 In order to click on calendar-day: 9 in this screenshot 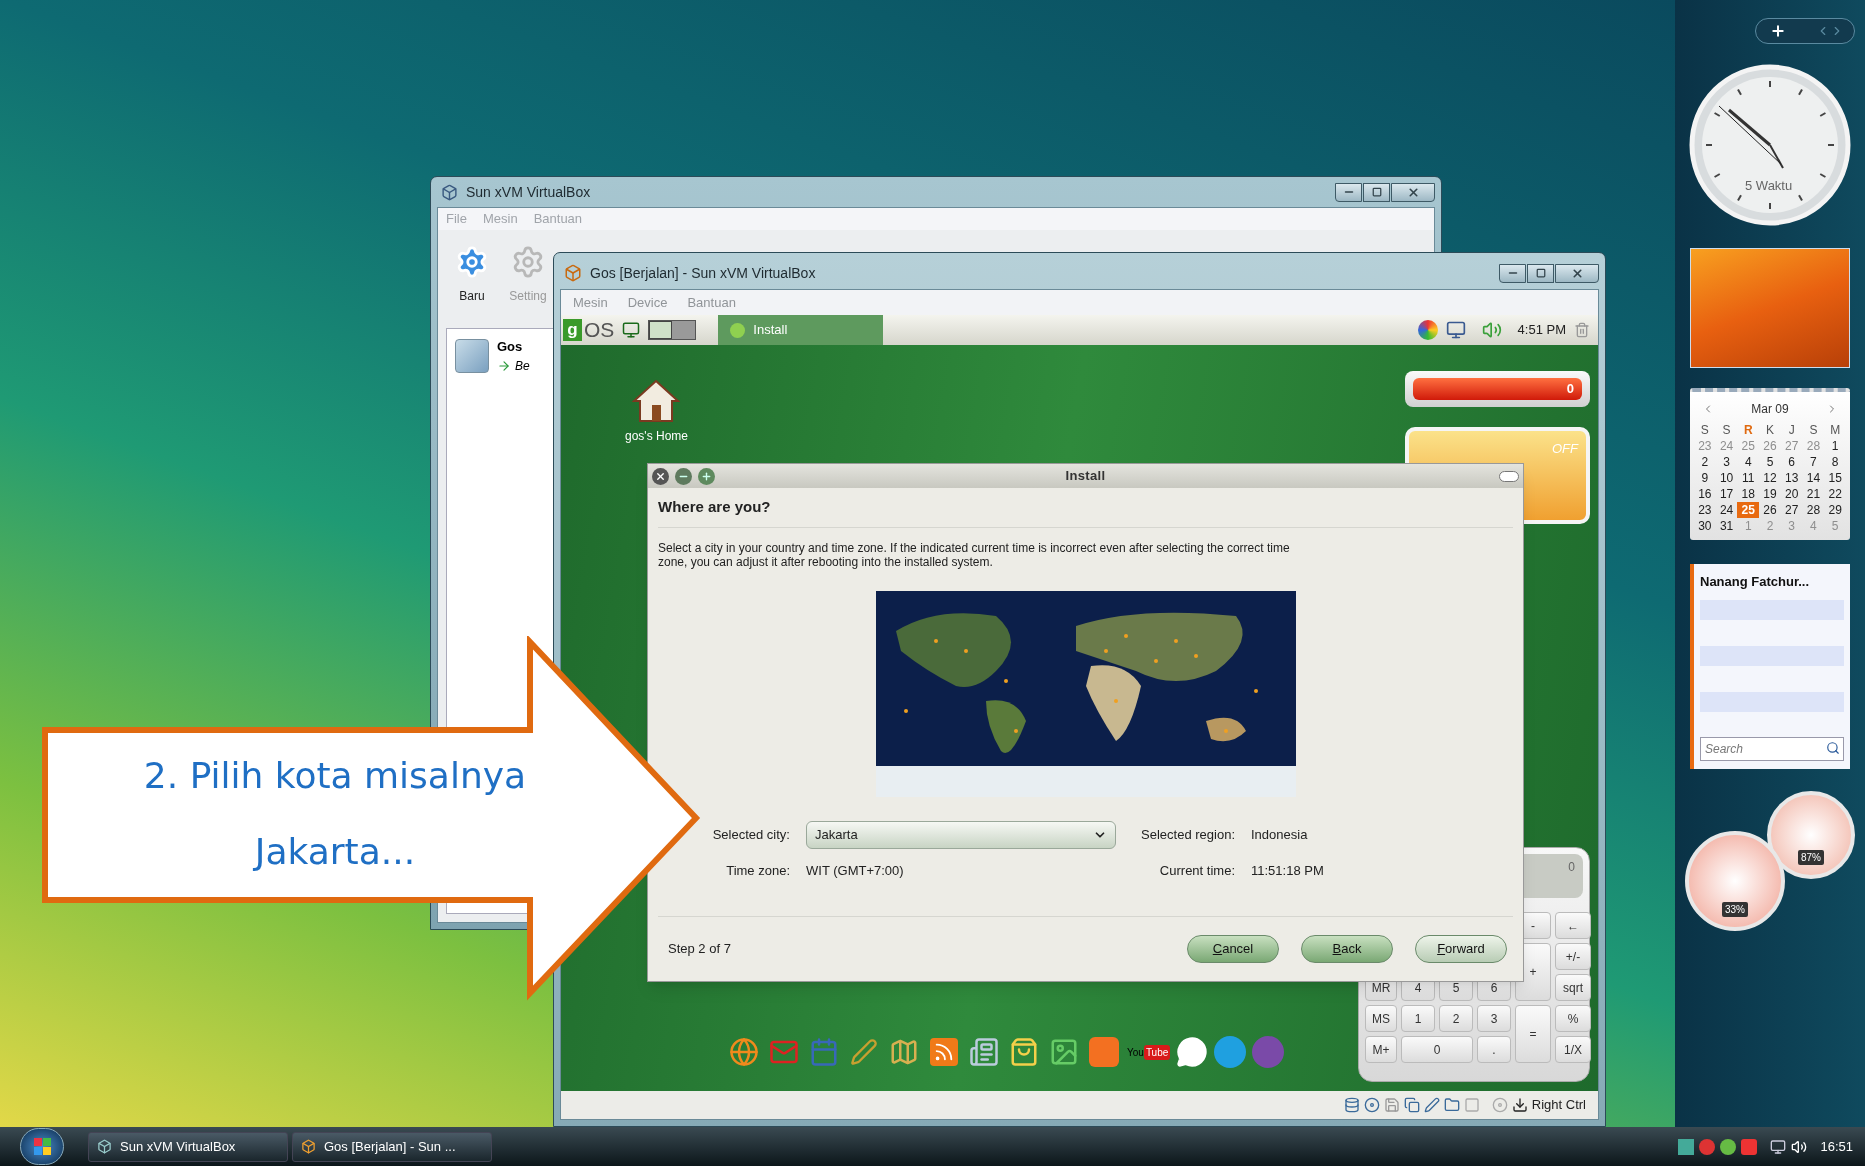, I will do `click(1705, 478)`.